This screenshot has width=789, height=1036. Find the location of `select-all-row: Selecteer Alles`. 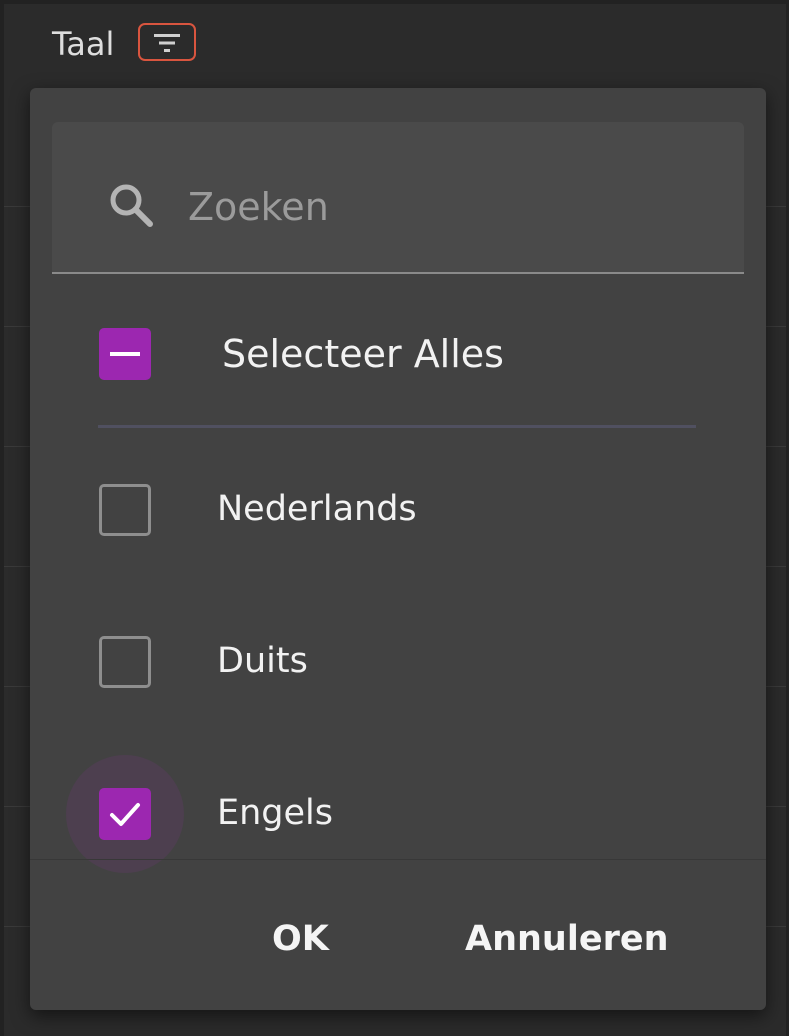

select-all-row: Selecteer Alles is located at coordinates (398, 356).